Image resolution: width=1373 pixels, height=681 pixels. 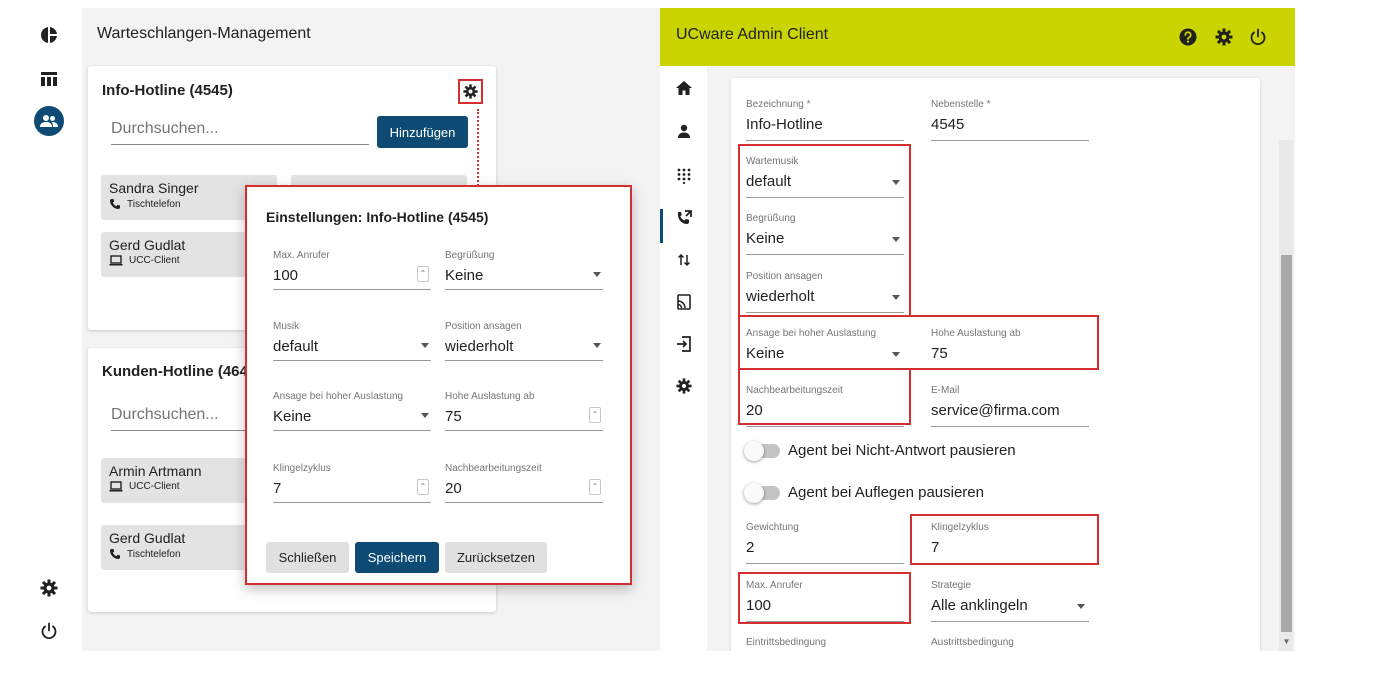 I want to click on ring-cycle-field: Klingelzyklus 7 ⌃, so click(x=352, y=483).